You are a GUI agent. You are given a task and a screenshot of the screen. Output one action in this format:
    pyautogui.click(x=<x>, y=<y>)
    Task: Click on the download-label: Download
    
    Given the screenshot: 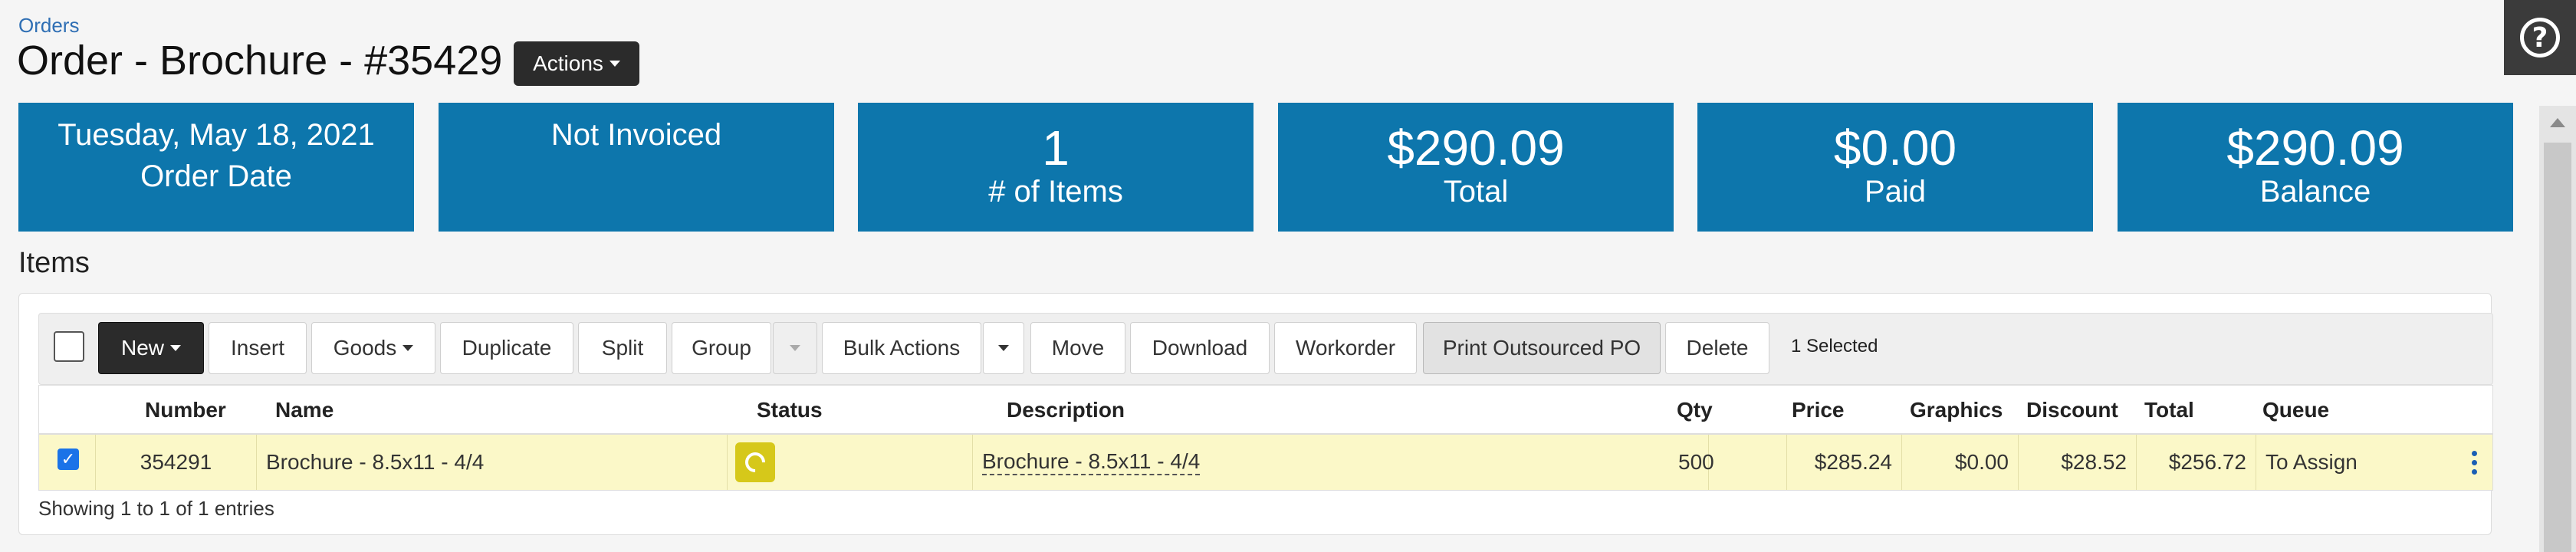 What is the action you would take?
    pyautogui.click(x=1200, y=348)
    